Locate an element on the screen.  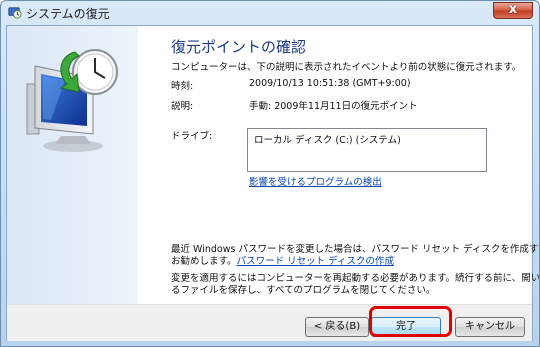
close-icon: x is located at coordinates (513, 9).